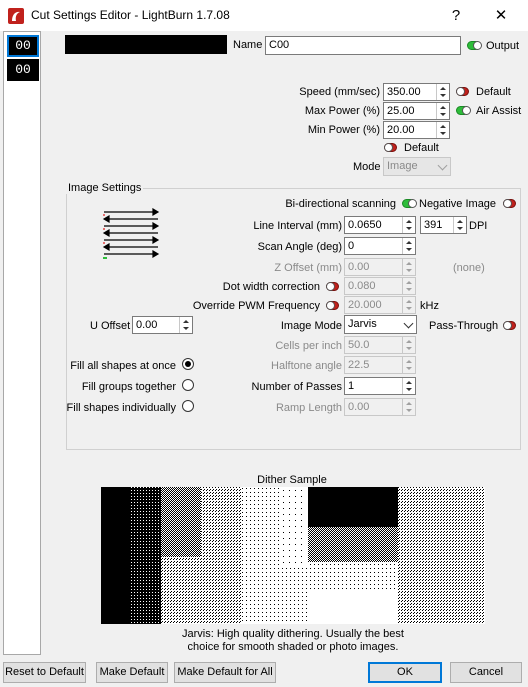  What do you see at coordinates (380, 324) in the screenshot?
I see `image-mode-select: Jarvis` at bounding box center [380, 324].